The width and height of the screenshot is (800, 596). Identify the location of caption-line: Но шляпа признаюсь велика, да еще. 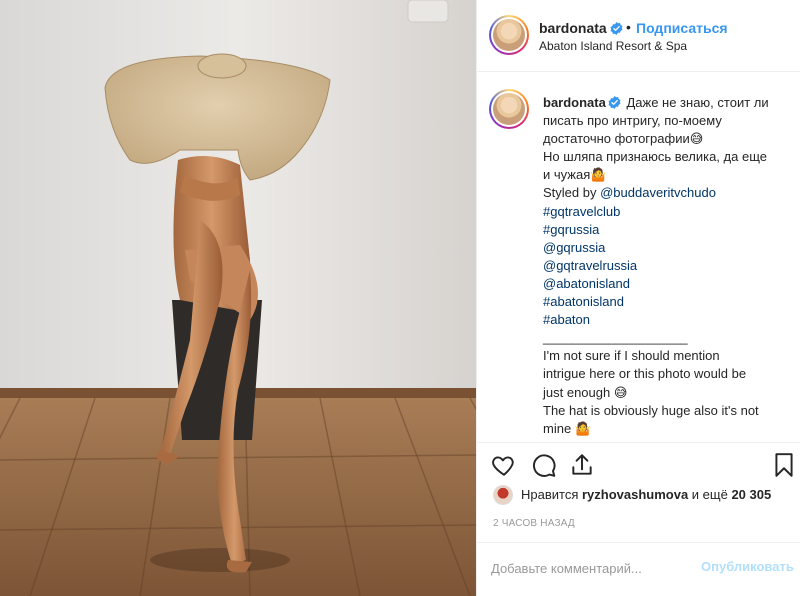
(655, 157).